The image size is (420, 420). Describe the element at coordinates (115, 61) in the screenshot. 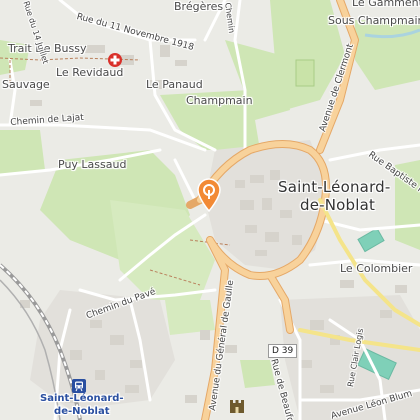

I see `hospital-cross-icon` at that location.